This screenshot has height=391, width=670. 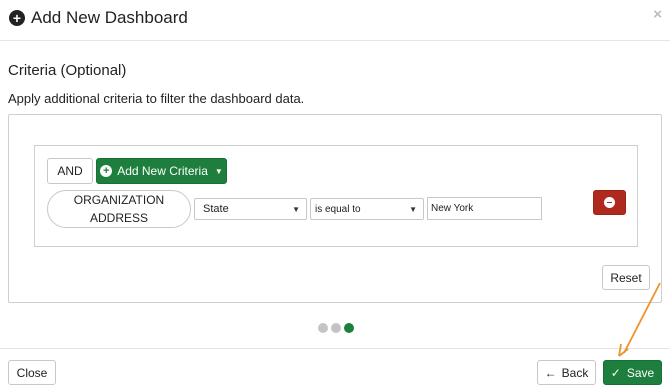 I want to click on field-select: State ▼, so click(x=250, y=209).